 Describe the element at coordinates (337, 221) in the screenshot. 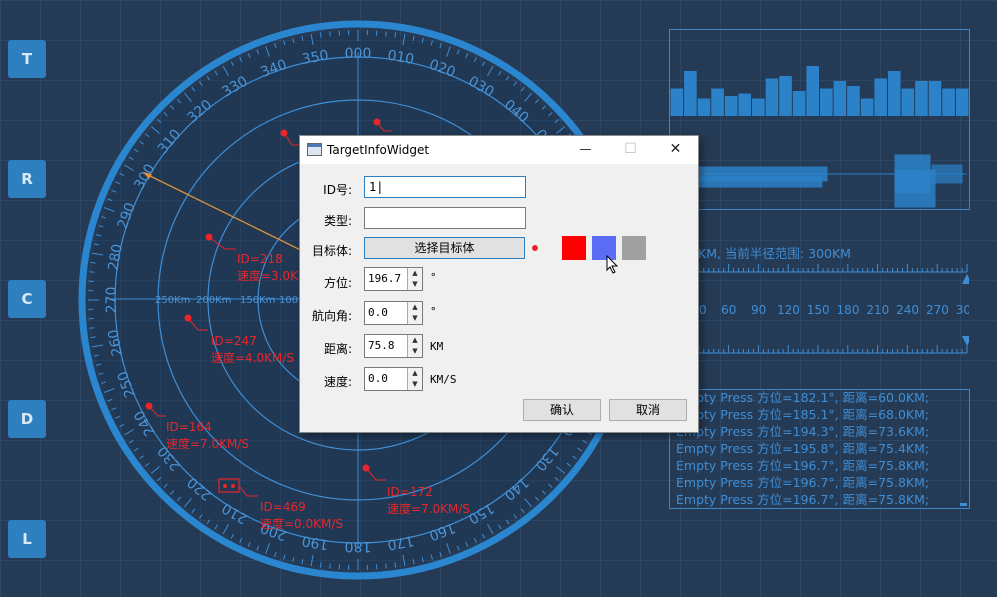

I see `type-label: 类型:` at that location.